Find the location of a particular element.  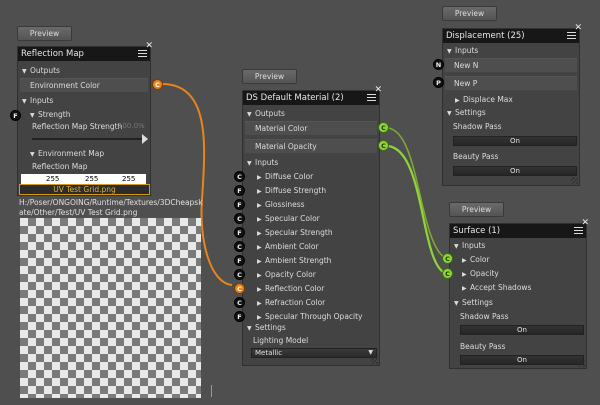

strength-port: F is located at coordinates (15, 115).